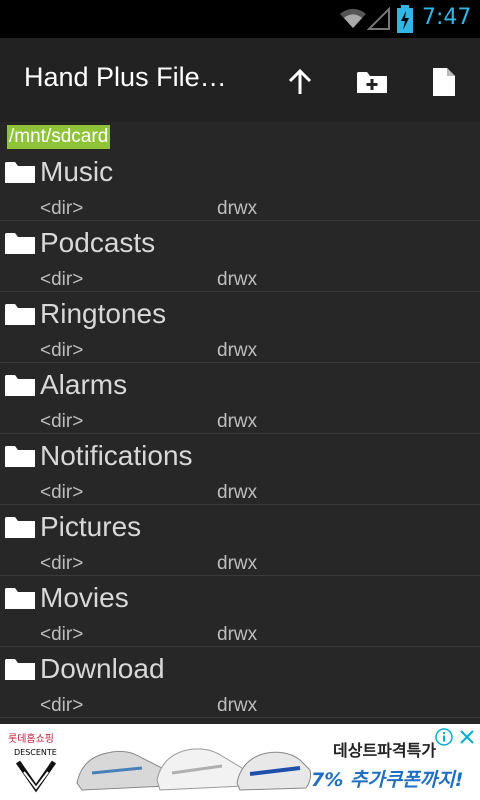 The image size is (480, 800). I want to click on file-name: Alarms, so click(84, 384).